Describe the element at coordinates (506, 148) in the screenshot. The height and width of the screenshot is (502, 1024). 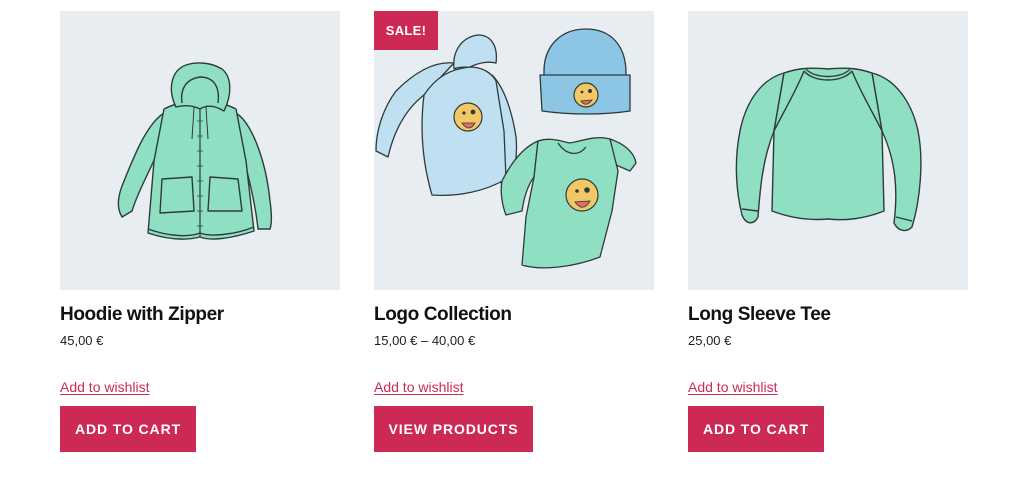
I see `logo-collection-image` at that location.